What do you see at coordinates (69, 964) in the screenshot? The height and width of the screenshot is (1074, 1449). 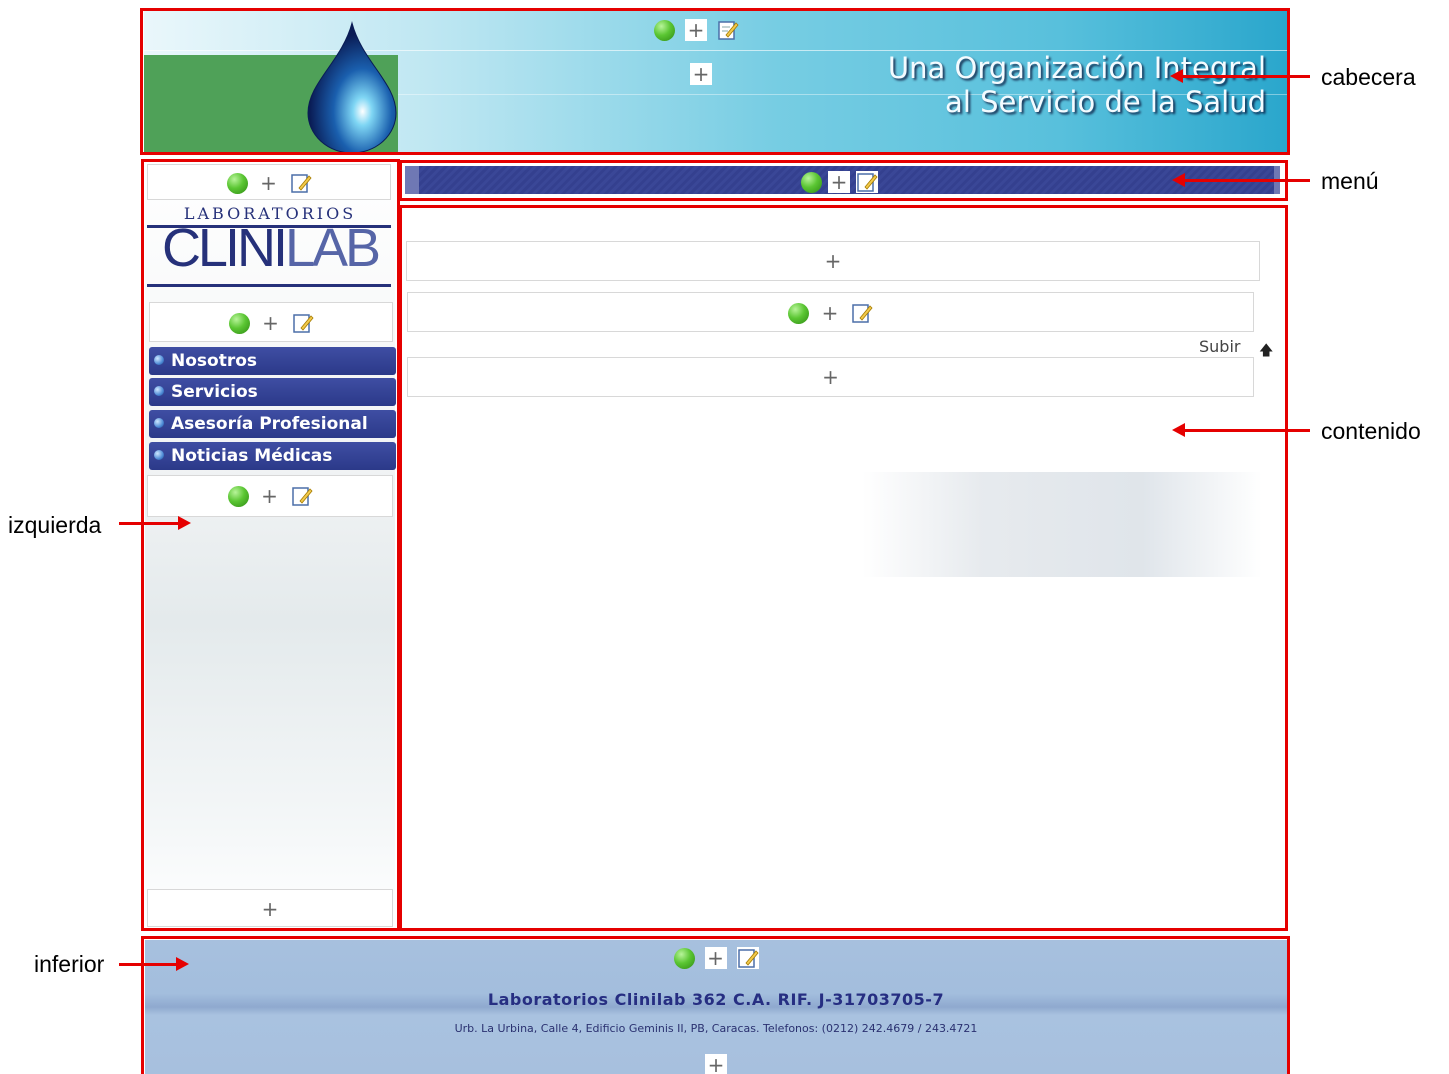 I see `annotation-inferior: inferior` at bounding box center [69, 964].